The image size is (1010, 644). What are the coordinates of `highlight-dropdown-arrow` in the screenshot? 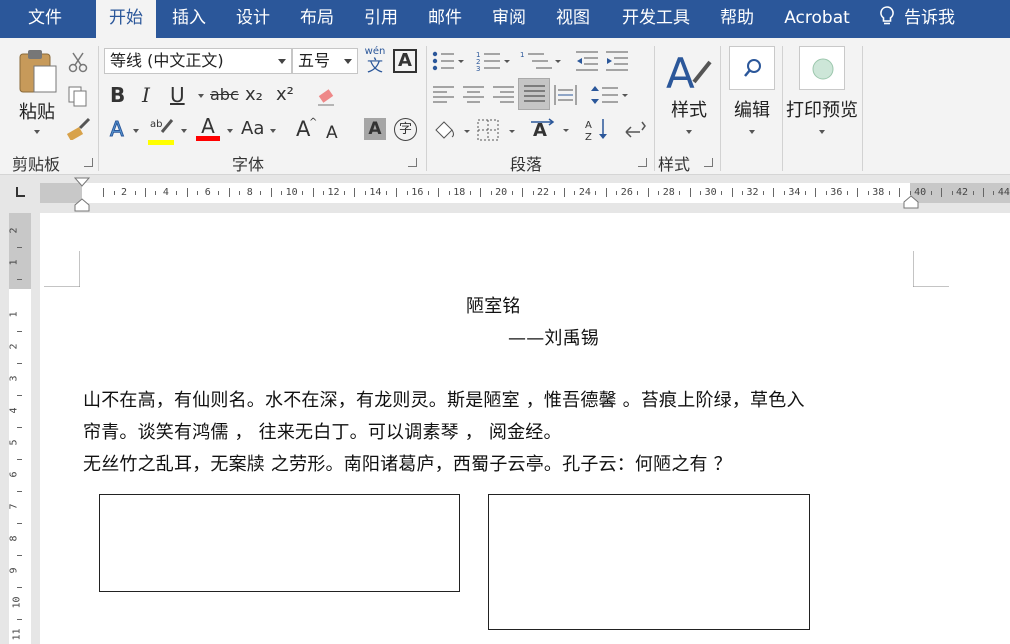 It's located at (184, 131).